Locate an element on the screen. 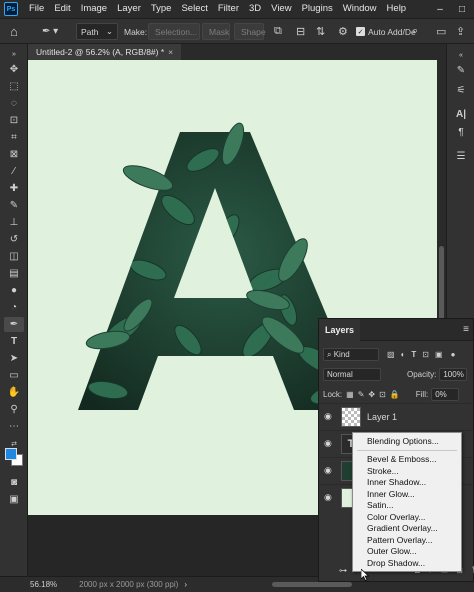 The image size is (474, 592). toolbar-collapse-icon: » is located at coordinates (14, 54).